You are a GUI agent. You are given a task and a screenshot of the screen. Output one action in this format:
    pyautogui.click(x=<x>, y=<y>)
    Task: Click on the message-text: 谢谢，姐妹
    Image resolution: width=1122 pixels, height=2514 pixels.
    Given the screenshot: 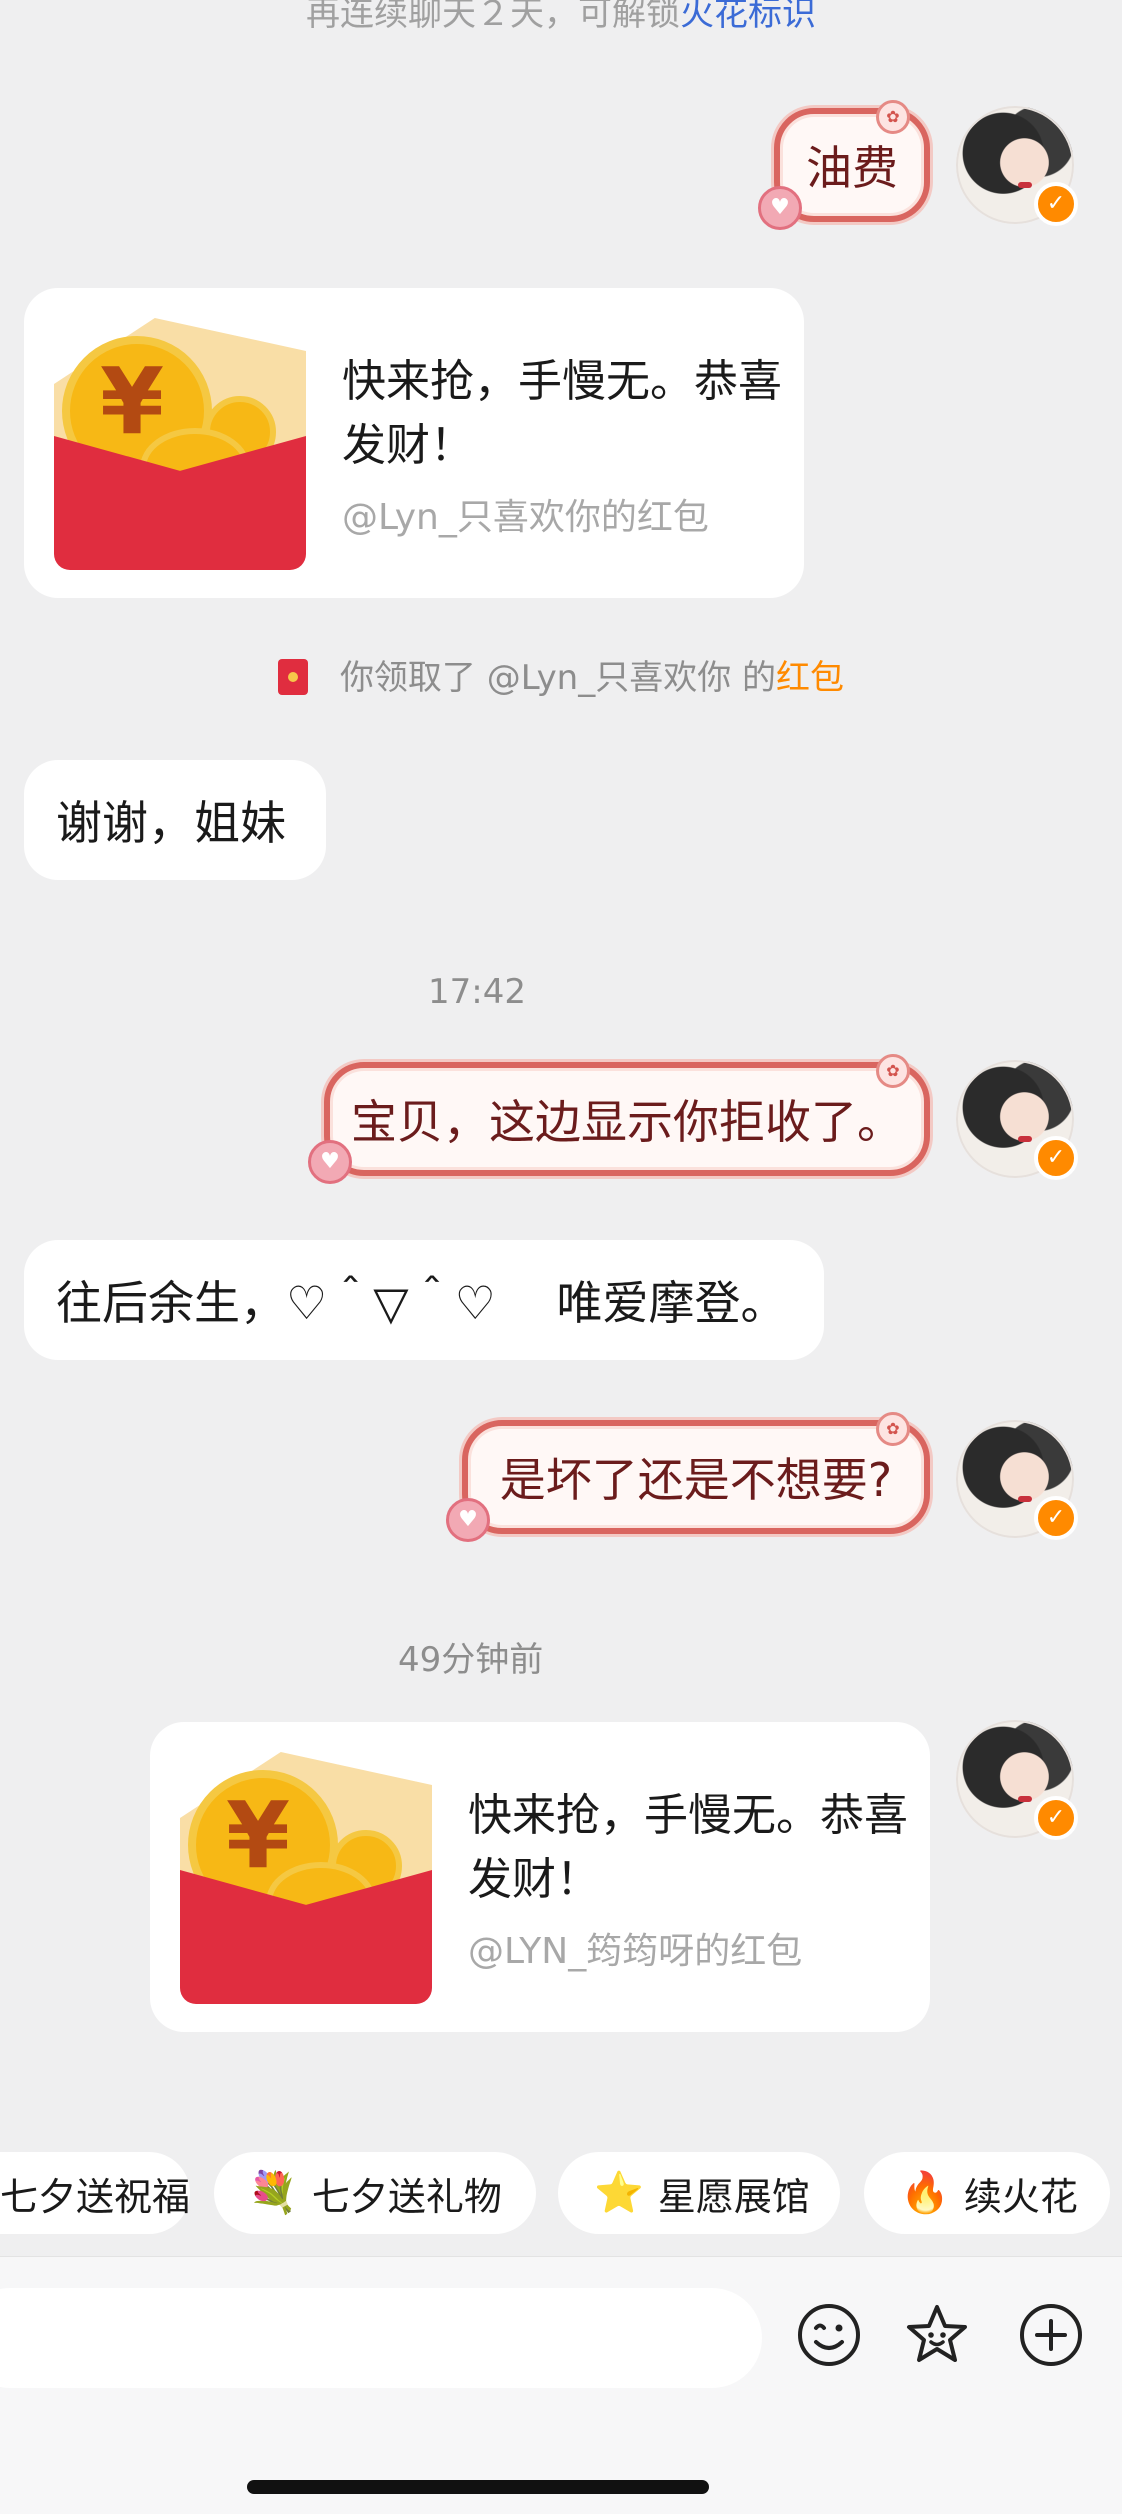 What is the action you would take?
    pyautogui.click(x=171, y=823)
    